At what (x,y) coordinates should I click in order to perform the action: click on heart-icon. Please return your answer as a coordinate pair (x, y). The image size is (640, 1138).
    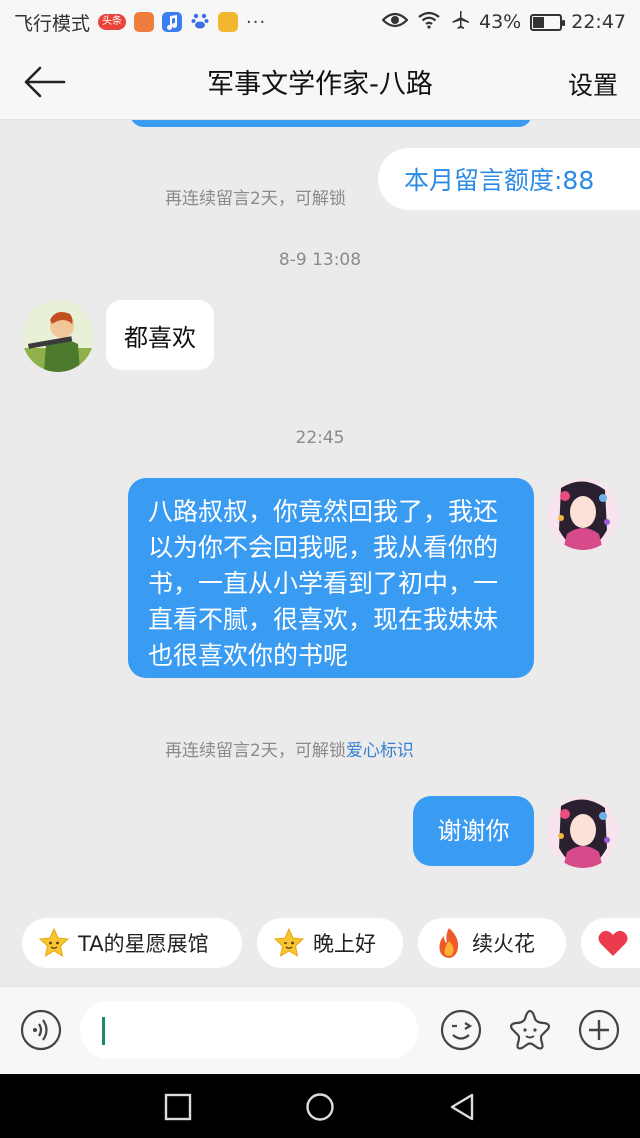
    Looking at the image, I should click on (613, 943).